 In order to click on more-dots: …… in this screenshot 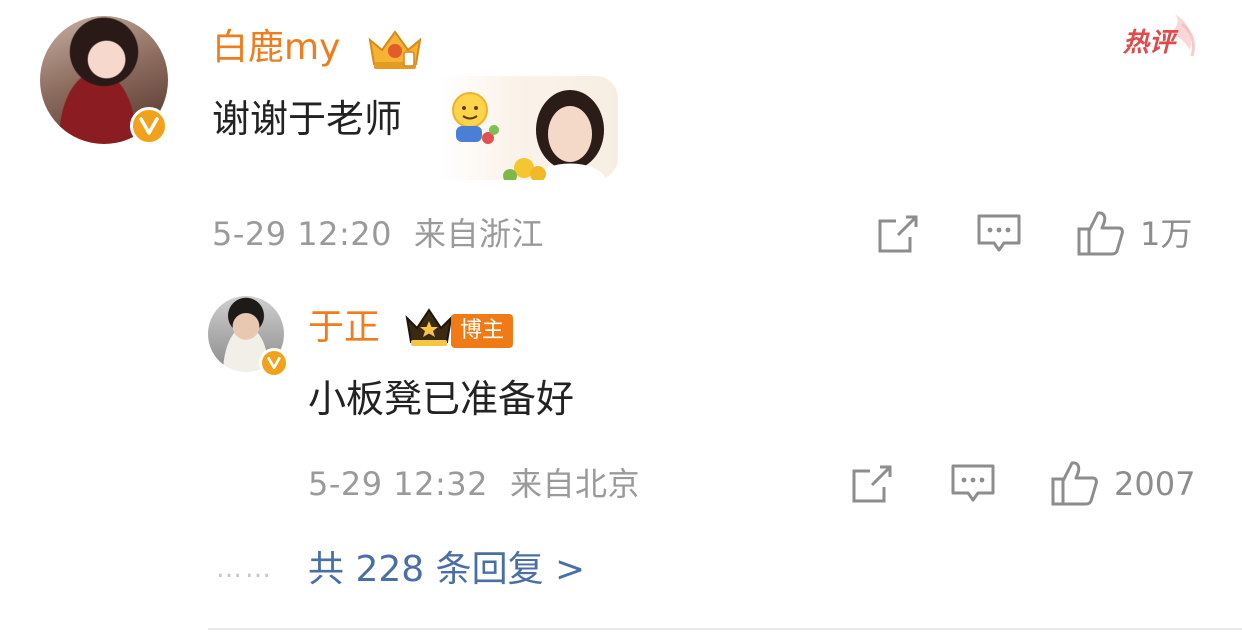, I will do `click(245, 569)`.